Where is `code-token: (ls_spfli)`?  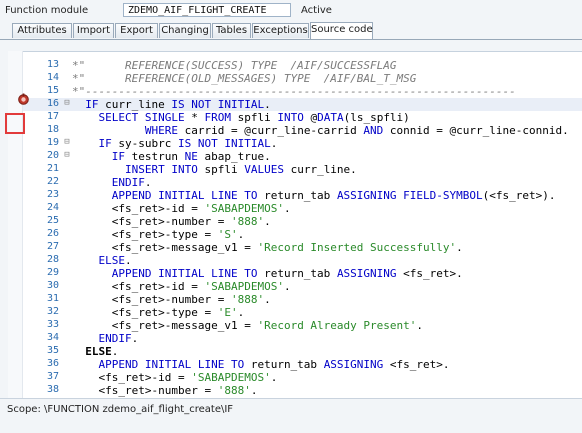
code-token: (ls_spfli) is located at coordinates (376, 117).